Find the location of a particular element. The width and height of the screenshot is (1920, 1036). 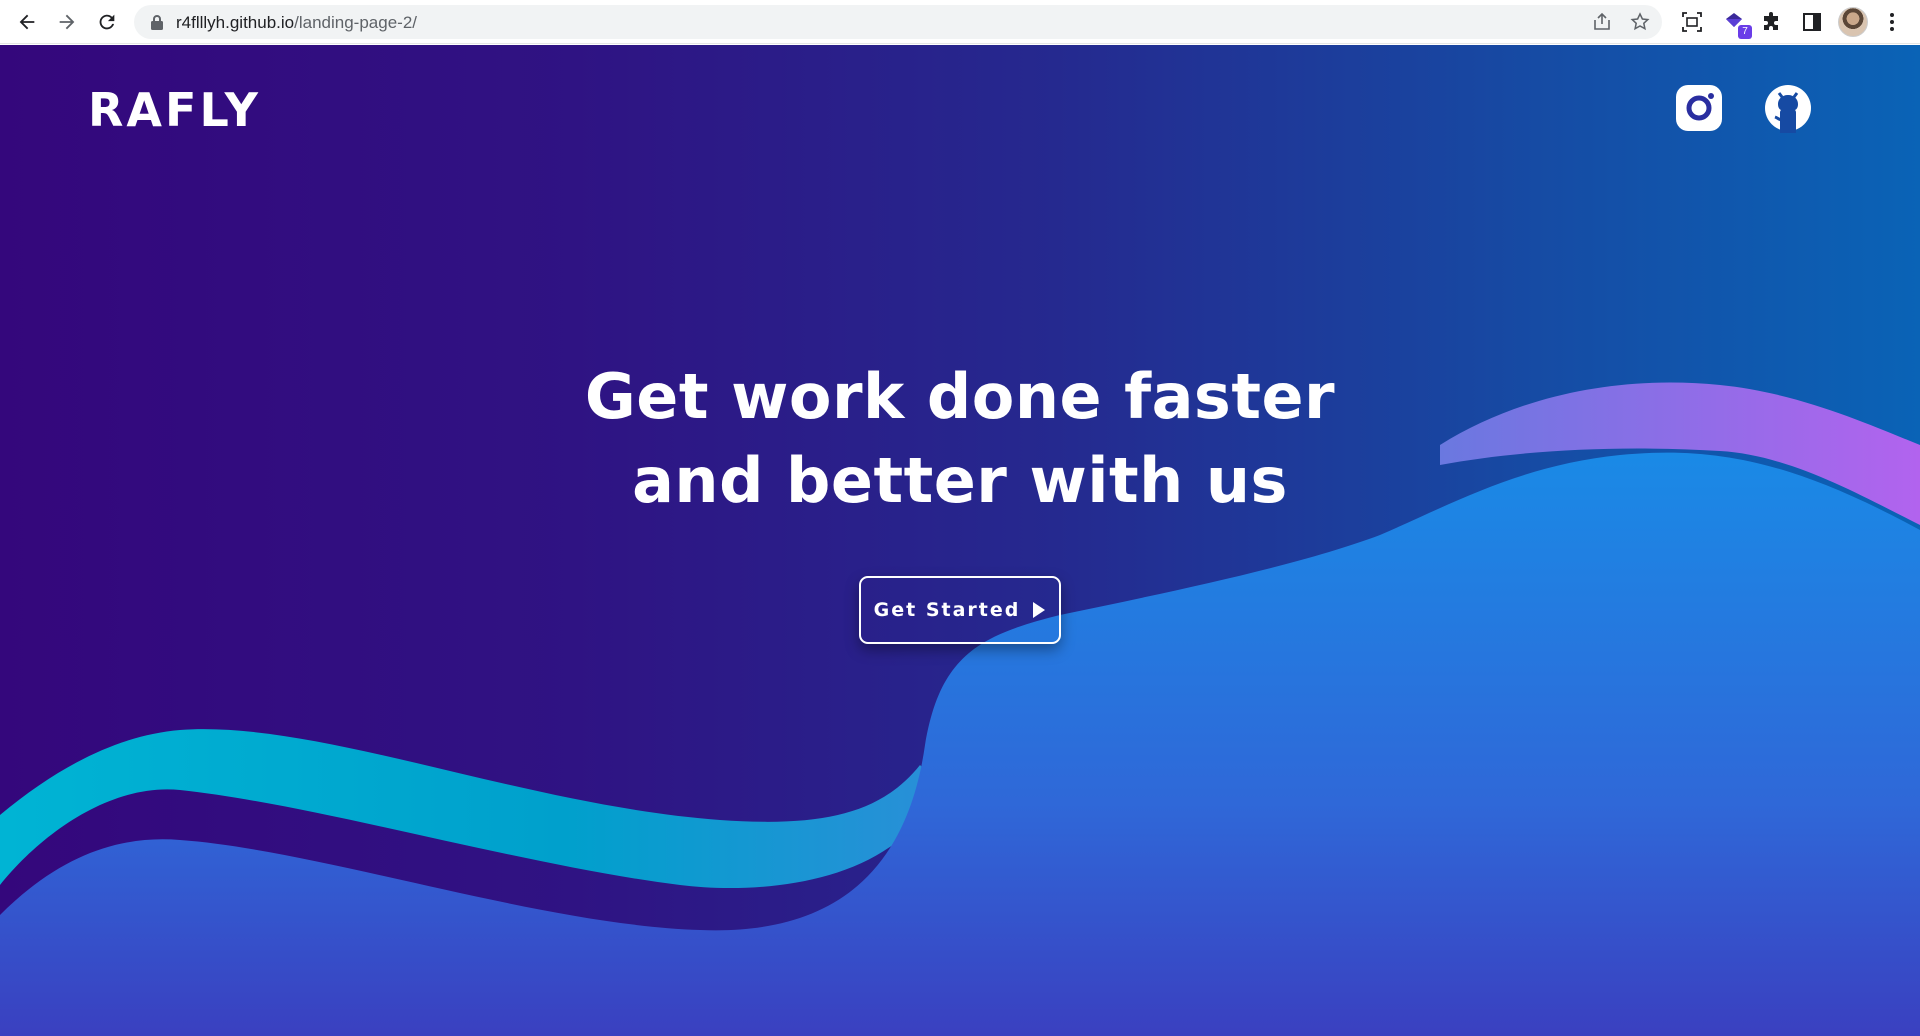

browser-toolbar: r4flllyh.github.io/landing-page-2/ 7 is located at coordinates (960, 22).